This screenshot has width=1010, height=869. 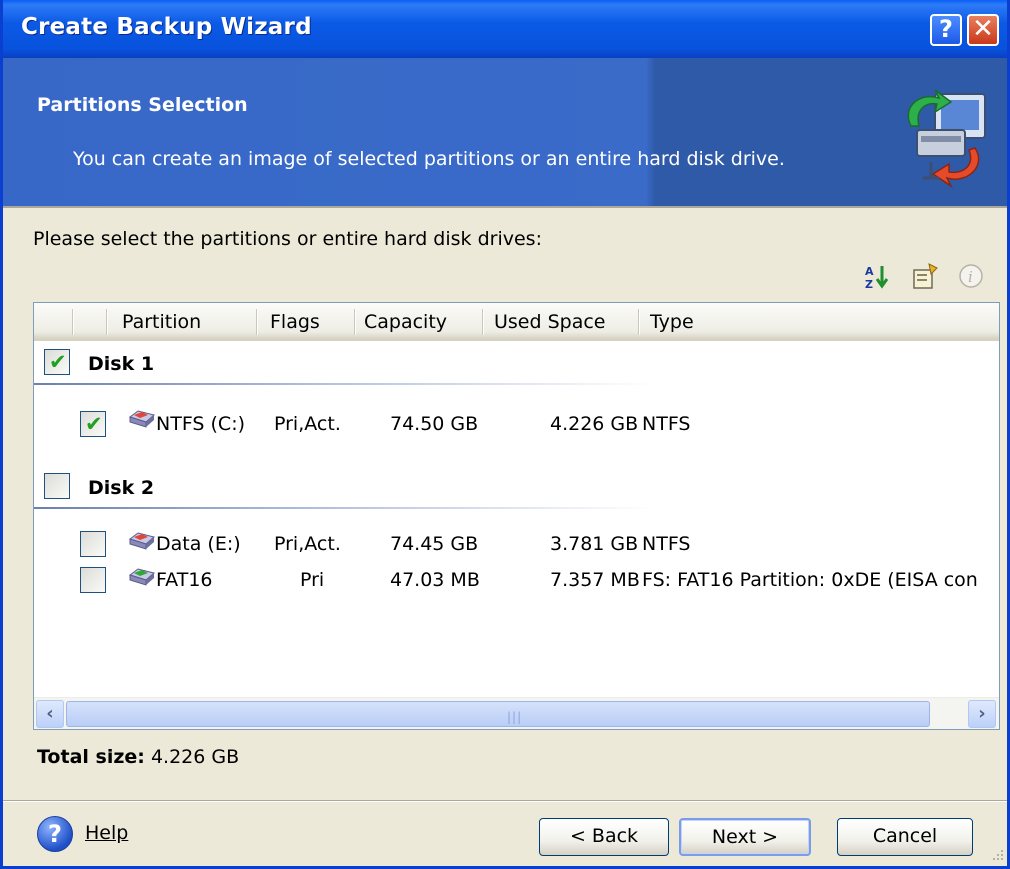 What do you see at coordinates (869, 271) in the screenshot?
I see `svg-text: A` at bounding box center [869, 271].